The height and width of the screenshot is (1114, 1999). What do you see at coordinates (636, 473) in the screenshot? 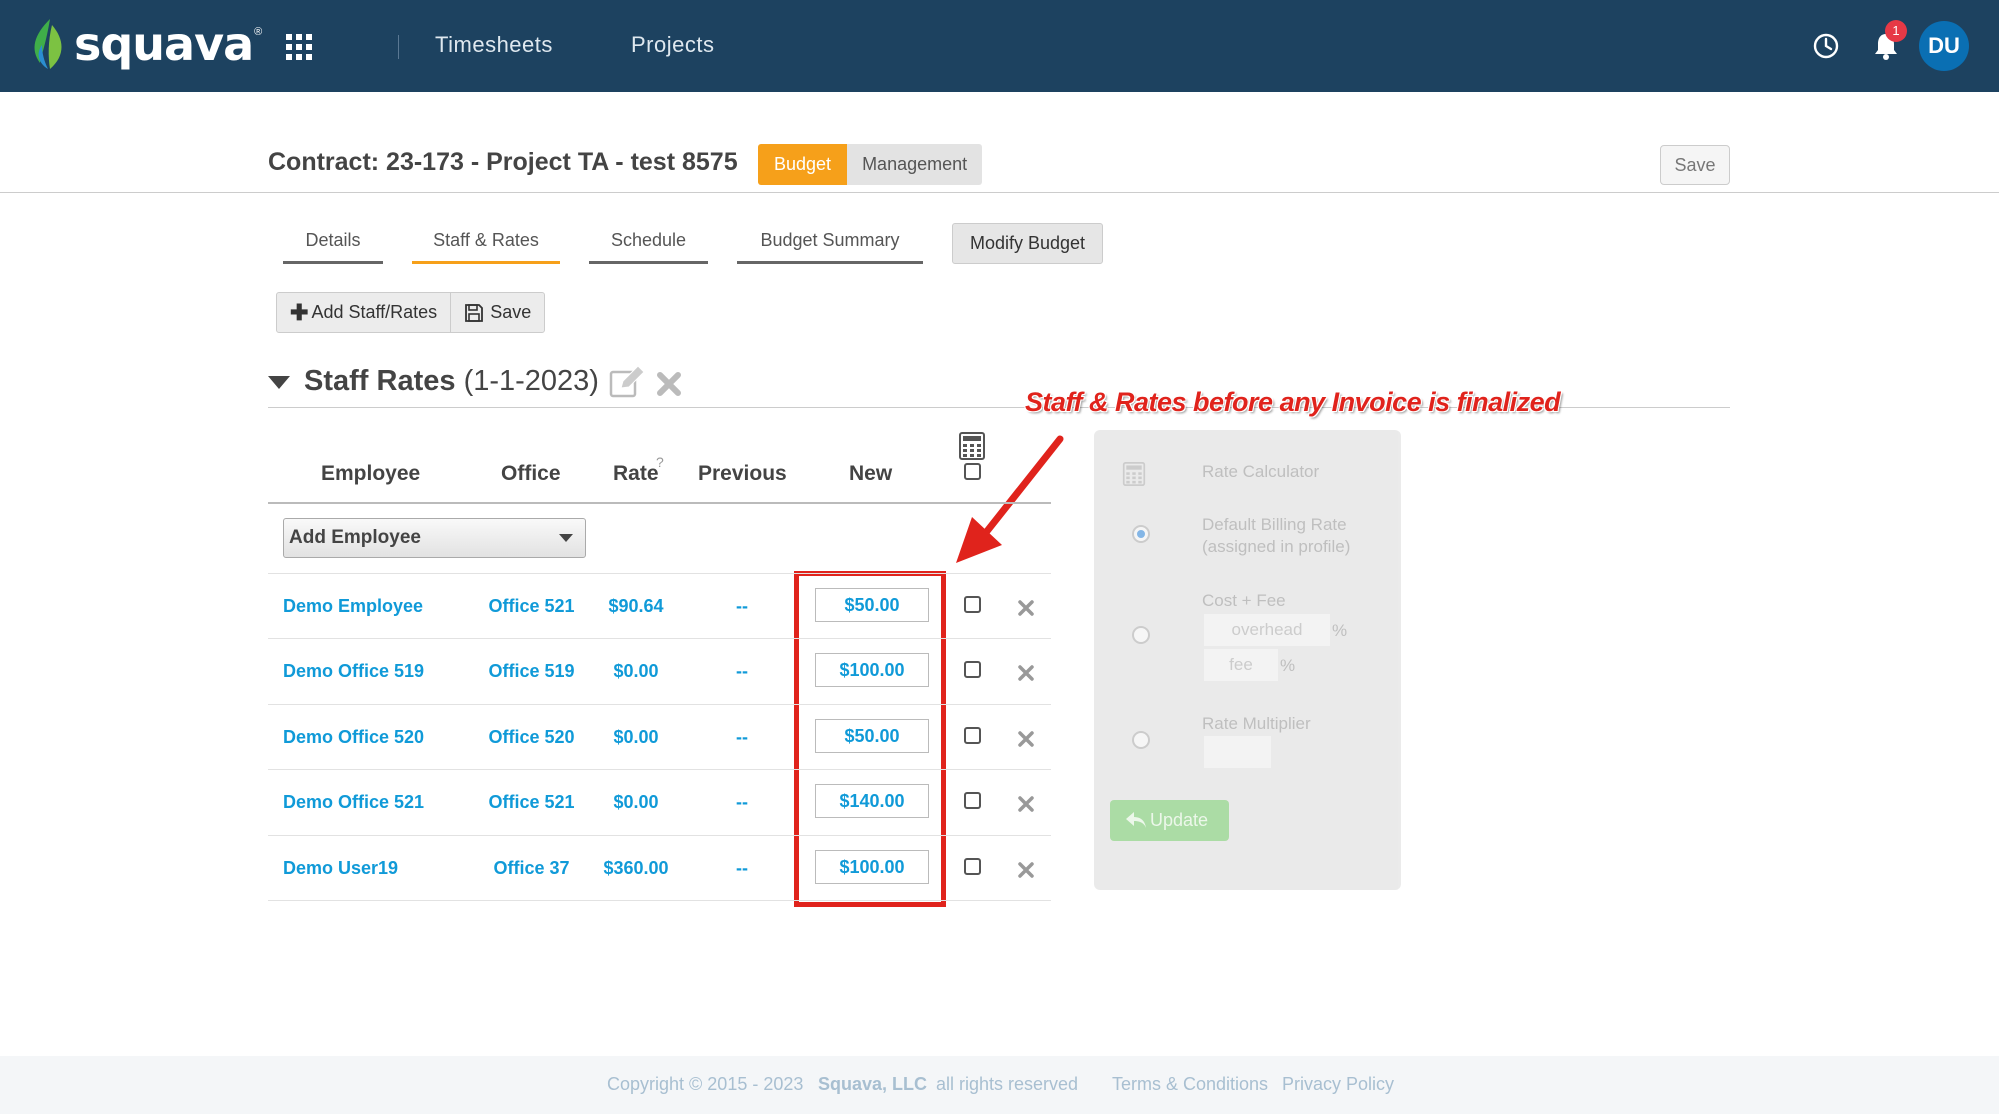
I see `col-header-rate: Rate` at bounding box center [636, 473].